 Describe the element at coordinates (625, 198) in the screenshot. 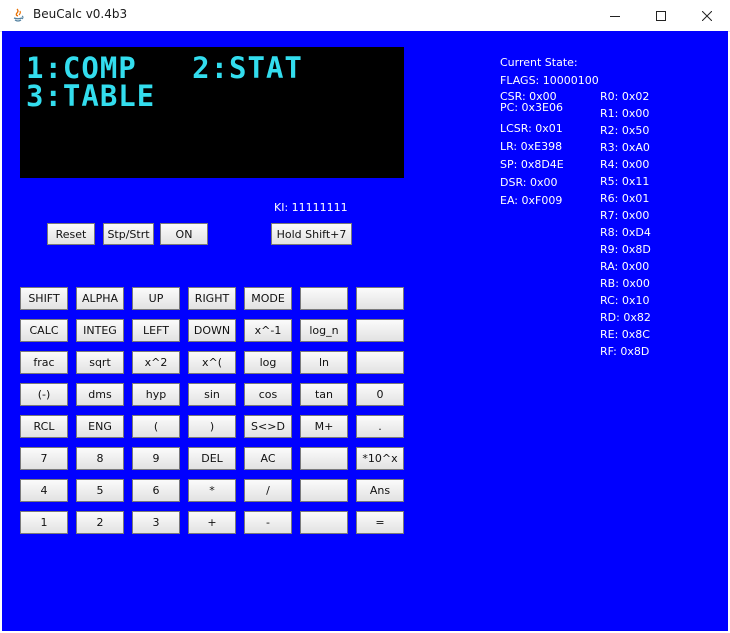

I see `register-value: R6: 0x01` at that location.